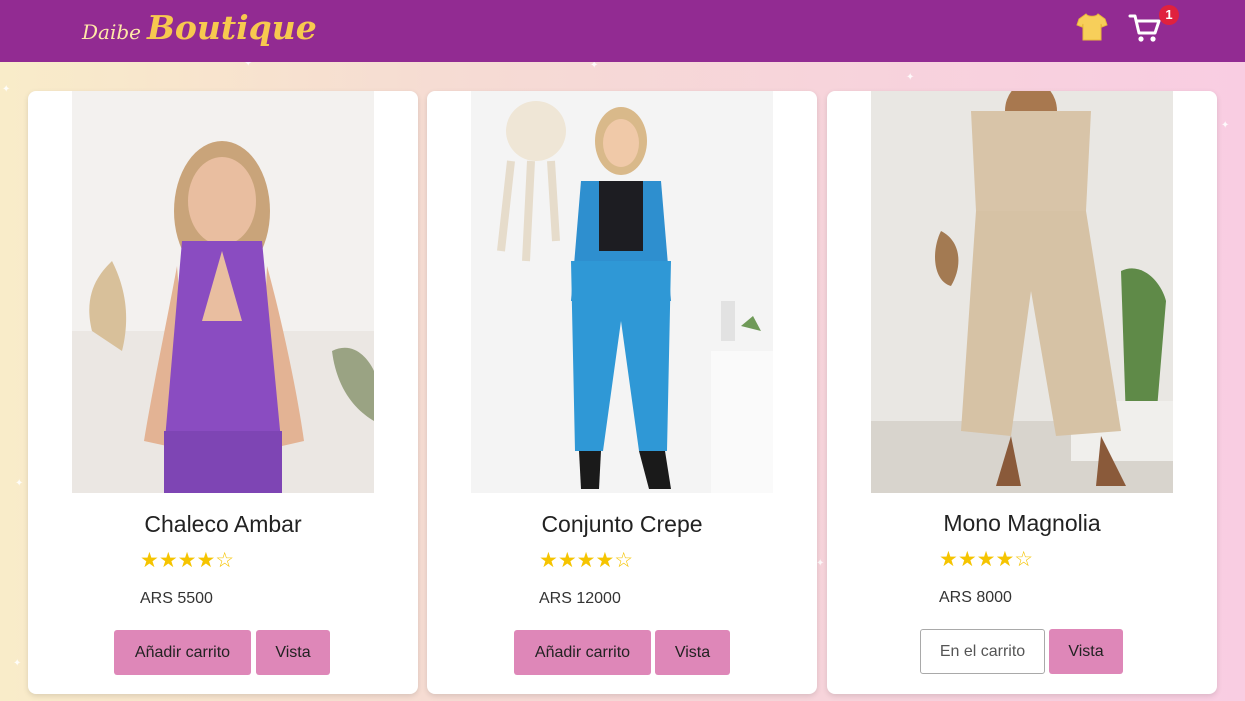 This screenshot has height=701, width=1245. What do you see at coordinates (223, 524) in the screenshot?
I see `product-title: Chaleco Ambar` at bounding box center [223, 524].